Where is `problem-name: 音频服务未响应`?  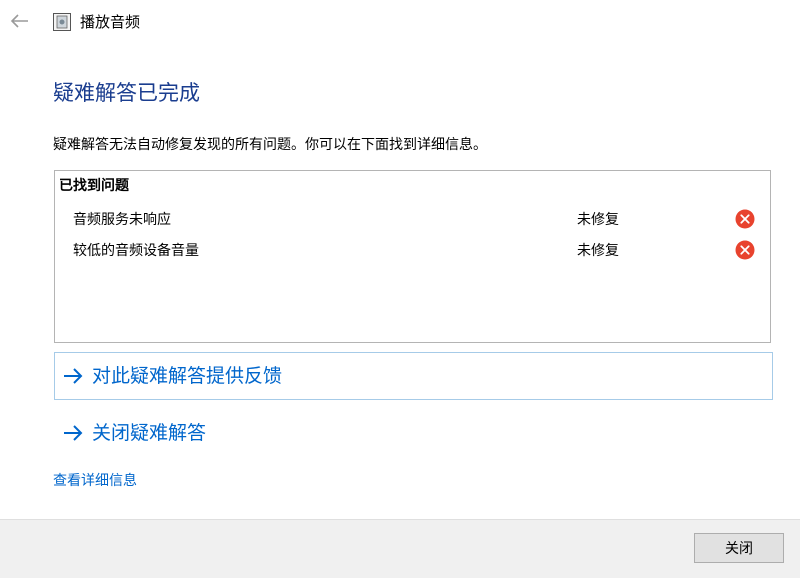
problem-name: 音频服务未响应 is located at coordinates (122, 220).